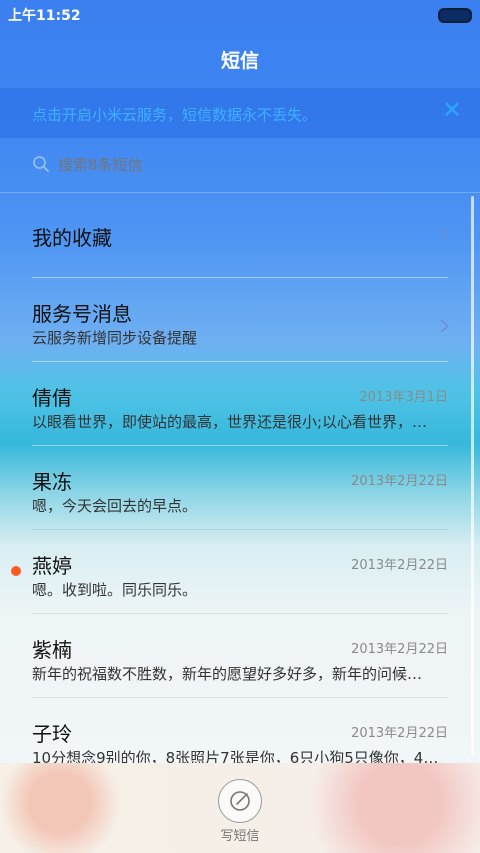  What do you see at coordinates (72, 238) in the screenshot?
I see `conversation-name: 我的收藏` at bounding box center [72, 238].